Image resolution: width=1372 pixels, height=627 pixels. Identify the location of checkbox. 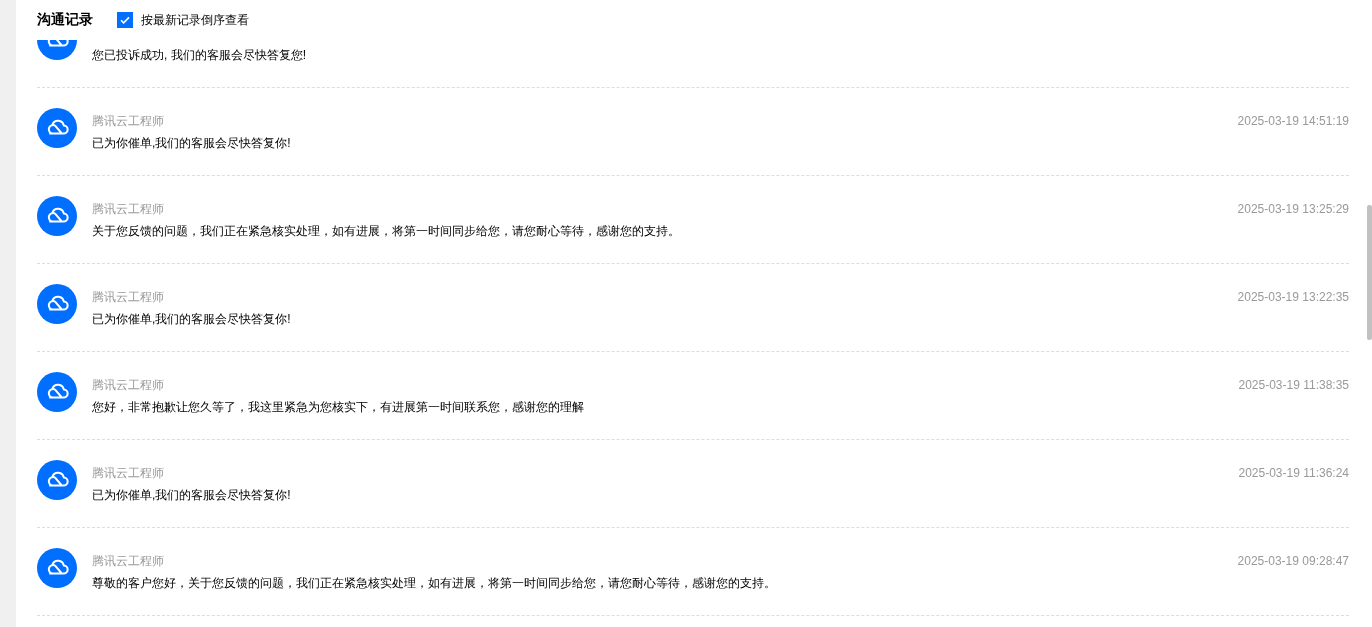
(125, 20).